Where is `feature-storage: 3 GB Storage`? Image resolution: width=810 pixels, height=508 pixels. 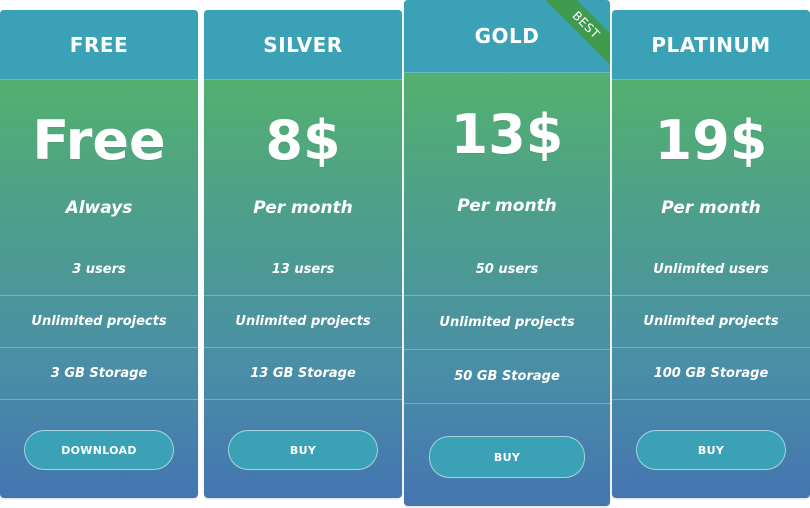 feature-storage: 3 GB Storage is located at coordinates (99, 374).